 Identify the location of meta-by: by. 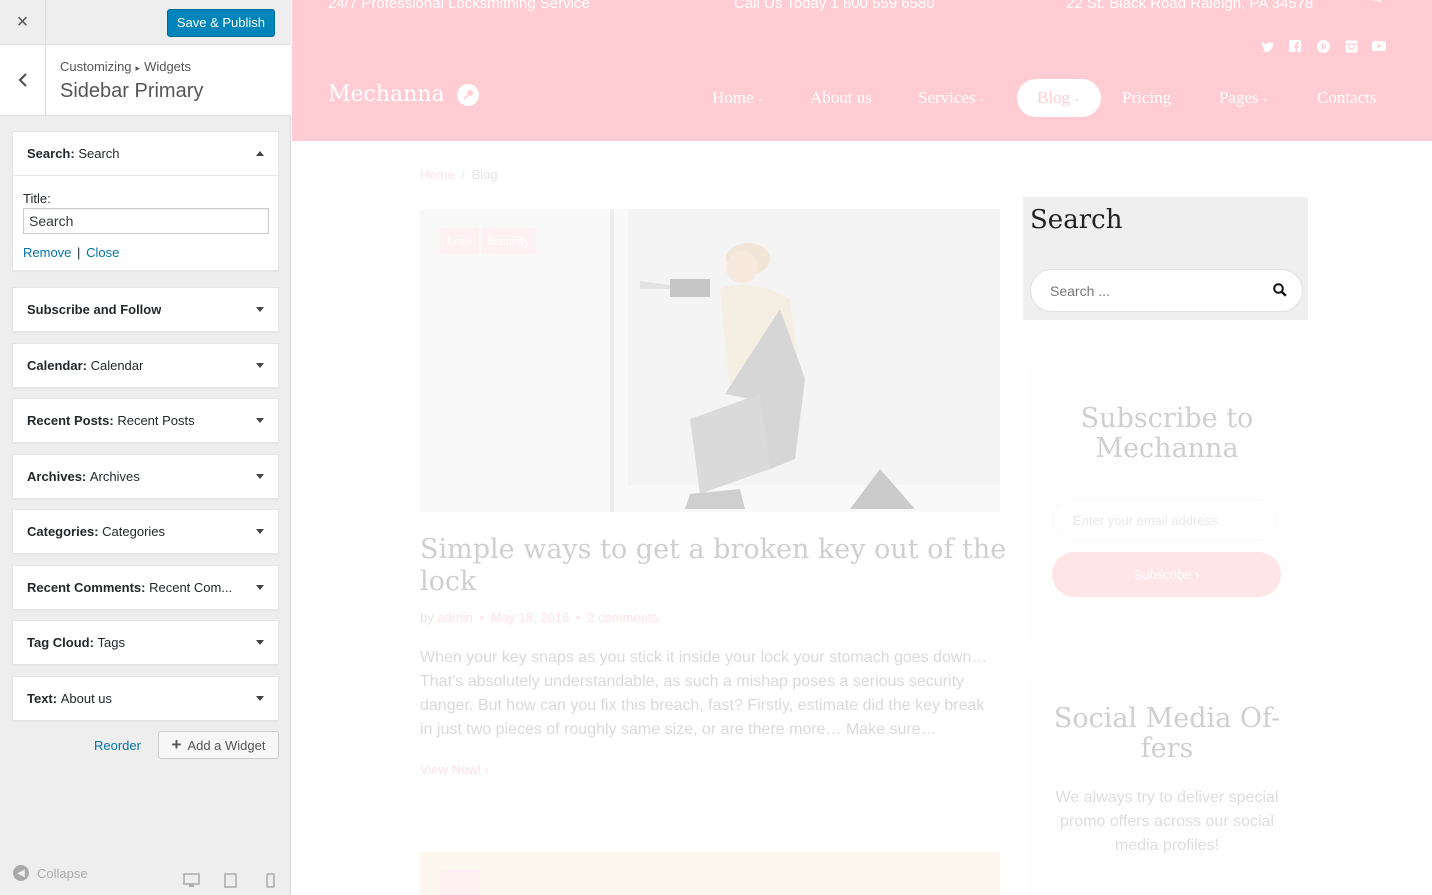
(427, 617).